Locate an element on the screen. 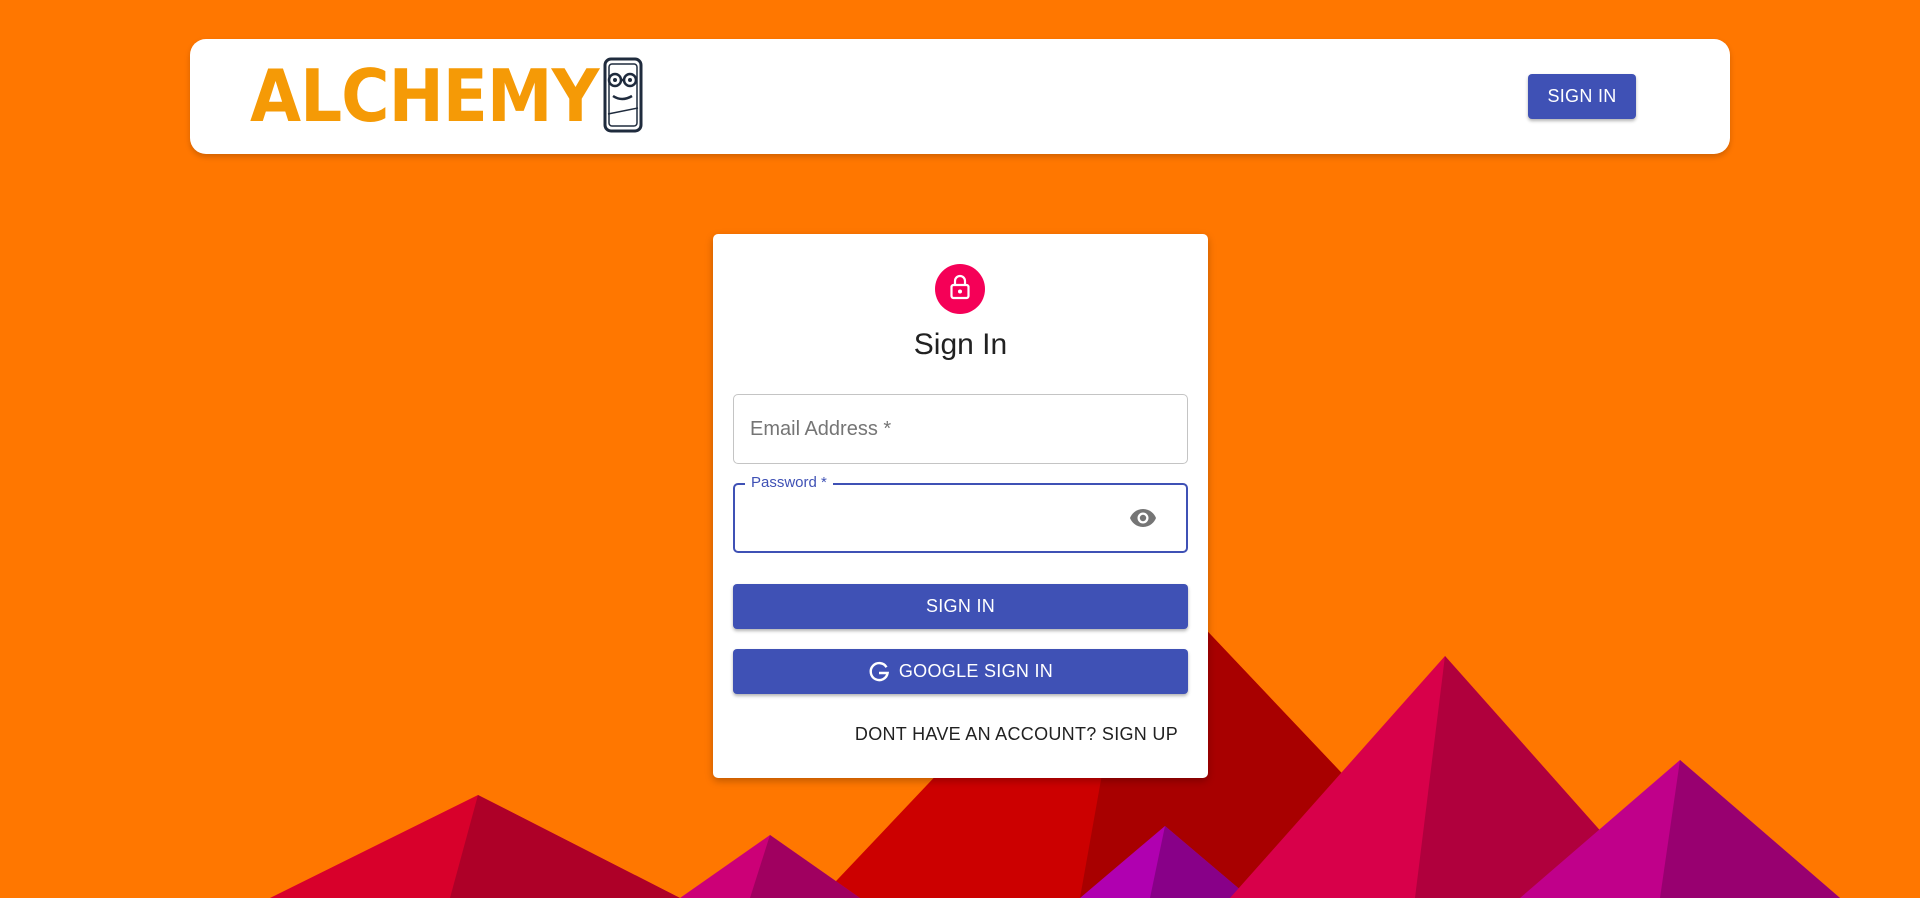  google-signin-button: GOOGLE SIGN IN is located at coordinates (960, 671).